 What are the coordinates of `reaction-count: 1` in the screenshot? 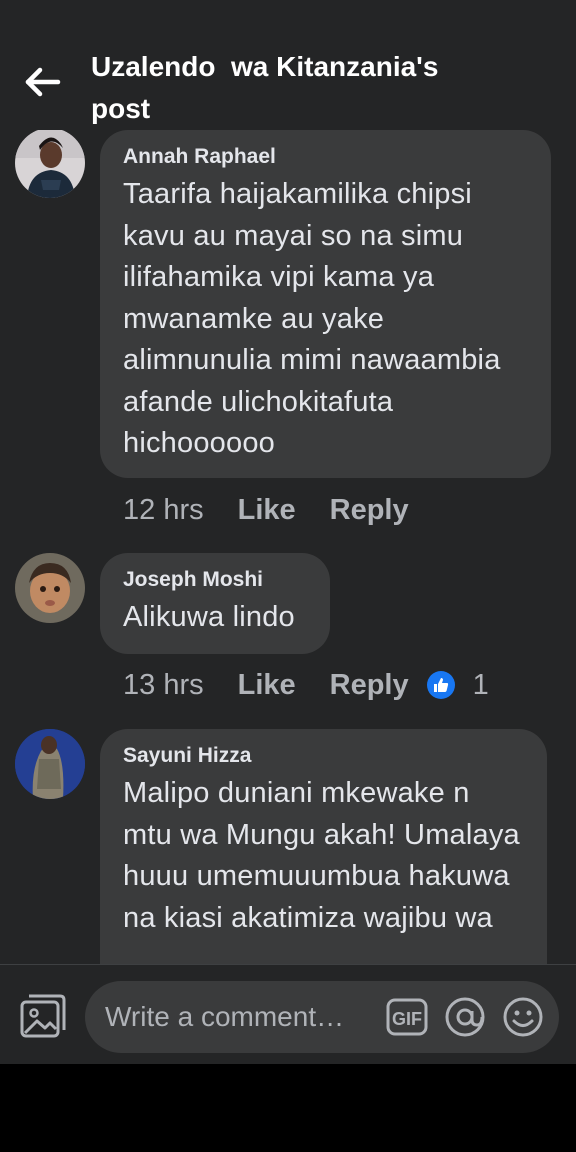 It's located at (480, 685).